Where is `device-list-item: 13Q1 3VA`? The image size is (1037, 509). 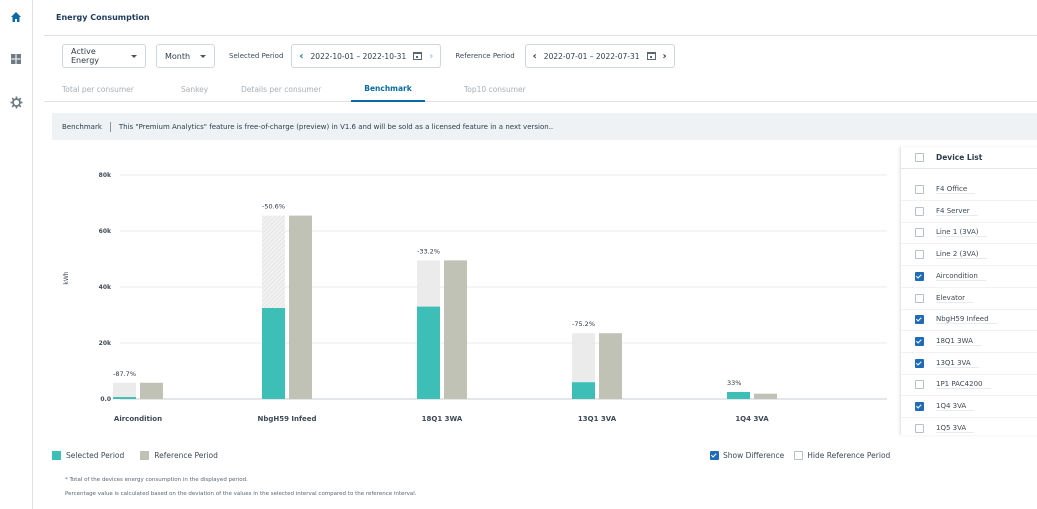
device-list-item: 13Q1 3VA is located at coordinates (969, 364).